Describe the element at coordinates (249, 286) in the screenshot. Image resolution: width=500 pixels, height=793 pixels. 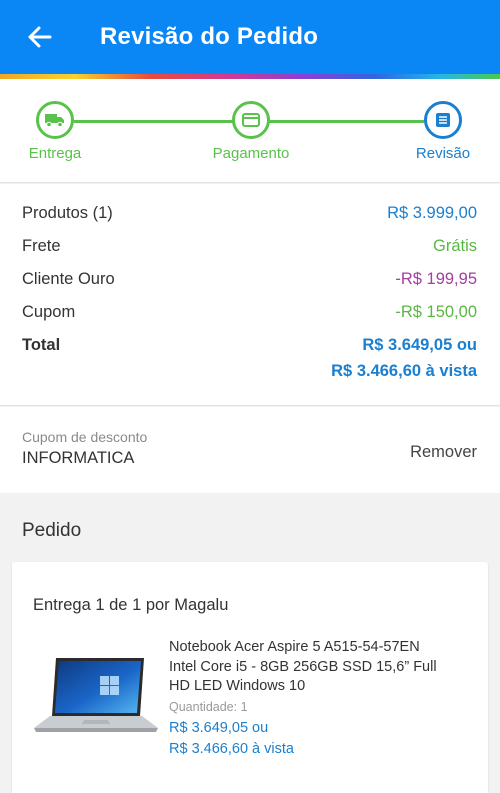
I see `summary-row-gold-client: Cliente Ouro -R$ 199,95` at that location.